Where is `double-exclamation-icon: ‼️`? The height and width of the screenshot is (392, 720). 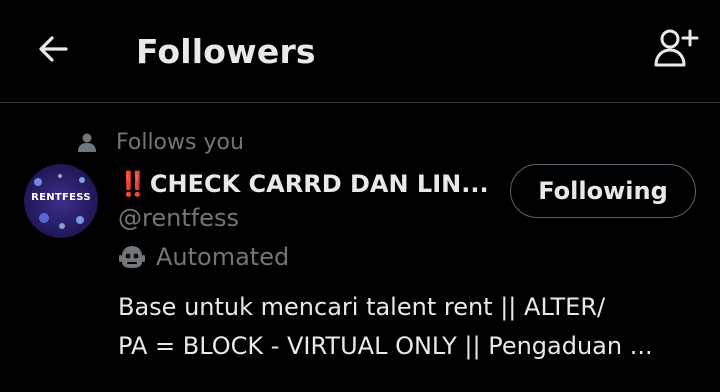 double-exclamation-icon: ‼️ is located at coordinates (133, 184).